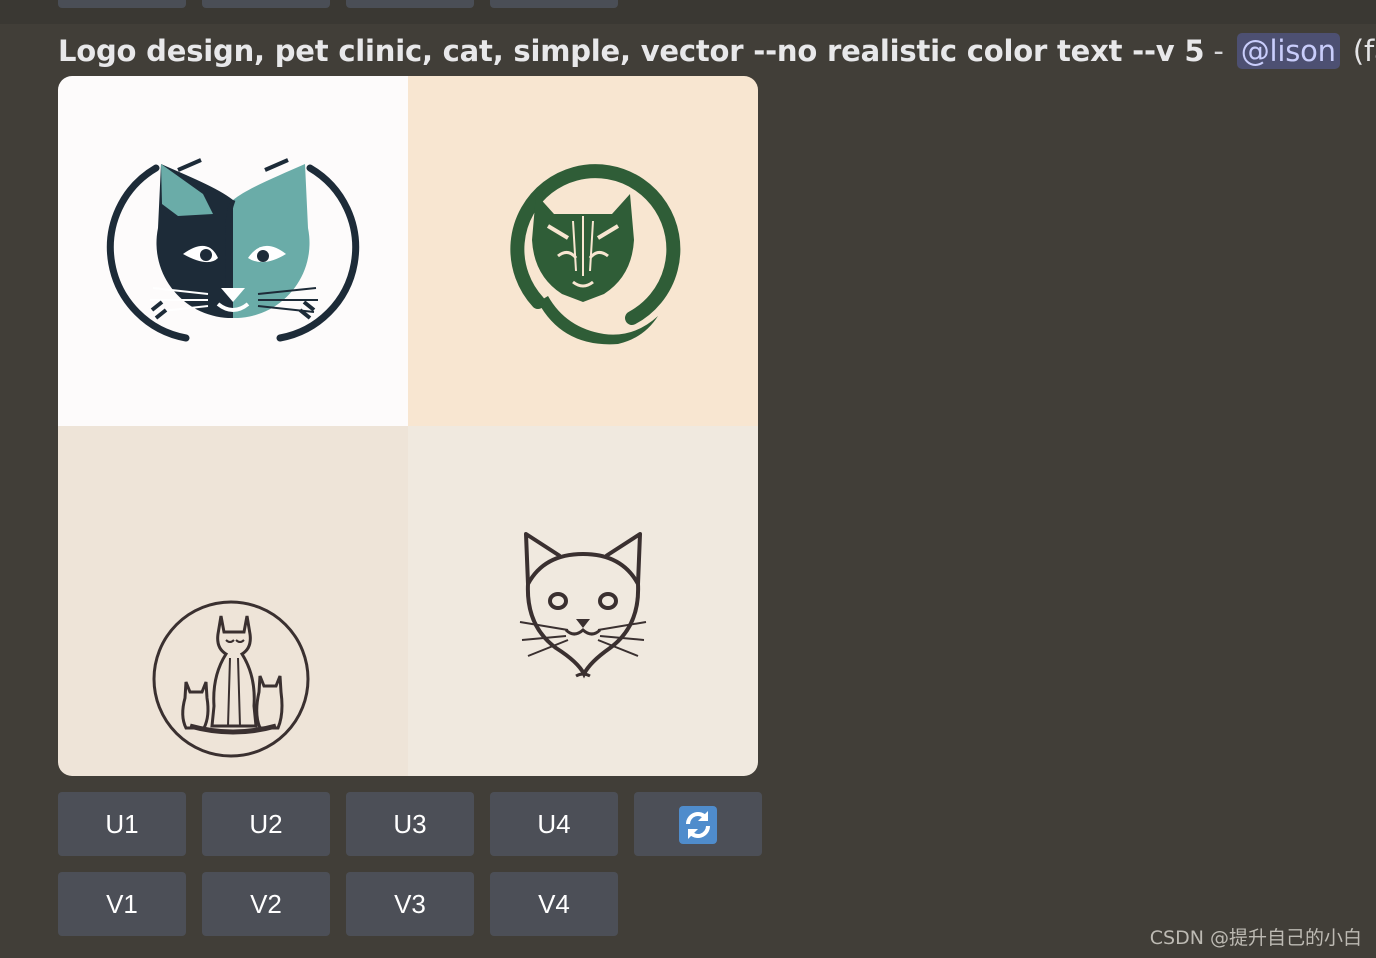  What do you see at coordinates (231, 679) in the screenshot?
I see `cat-family-circle-logo` at bounding box center [231, 679].